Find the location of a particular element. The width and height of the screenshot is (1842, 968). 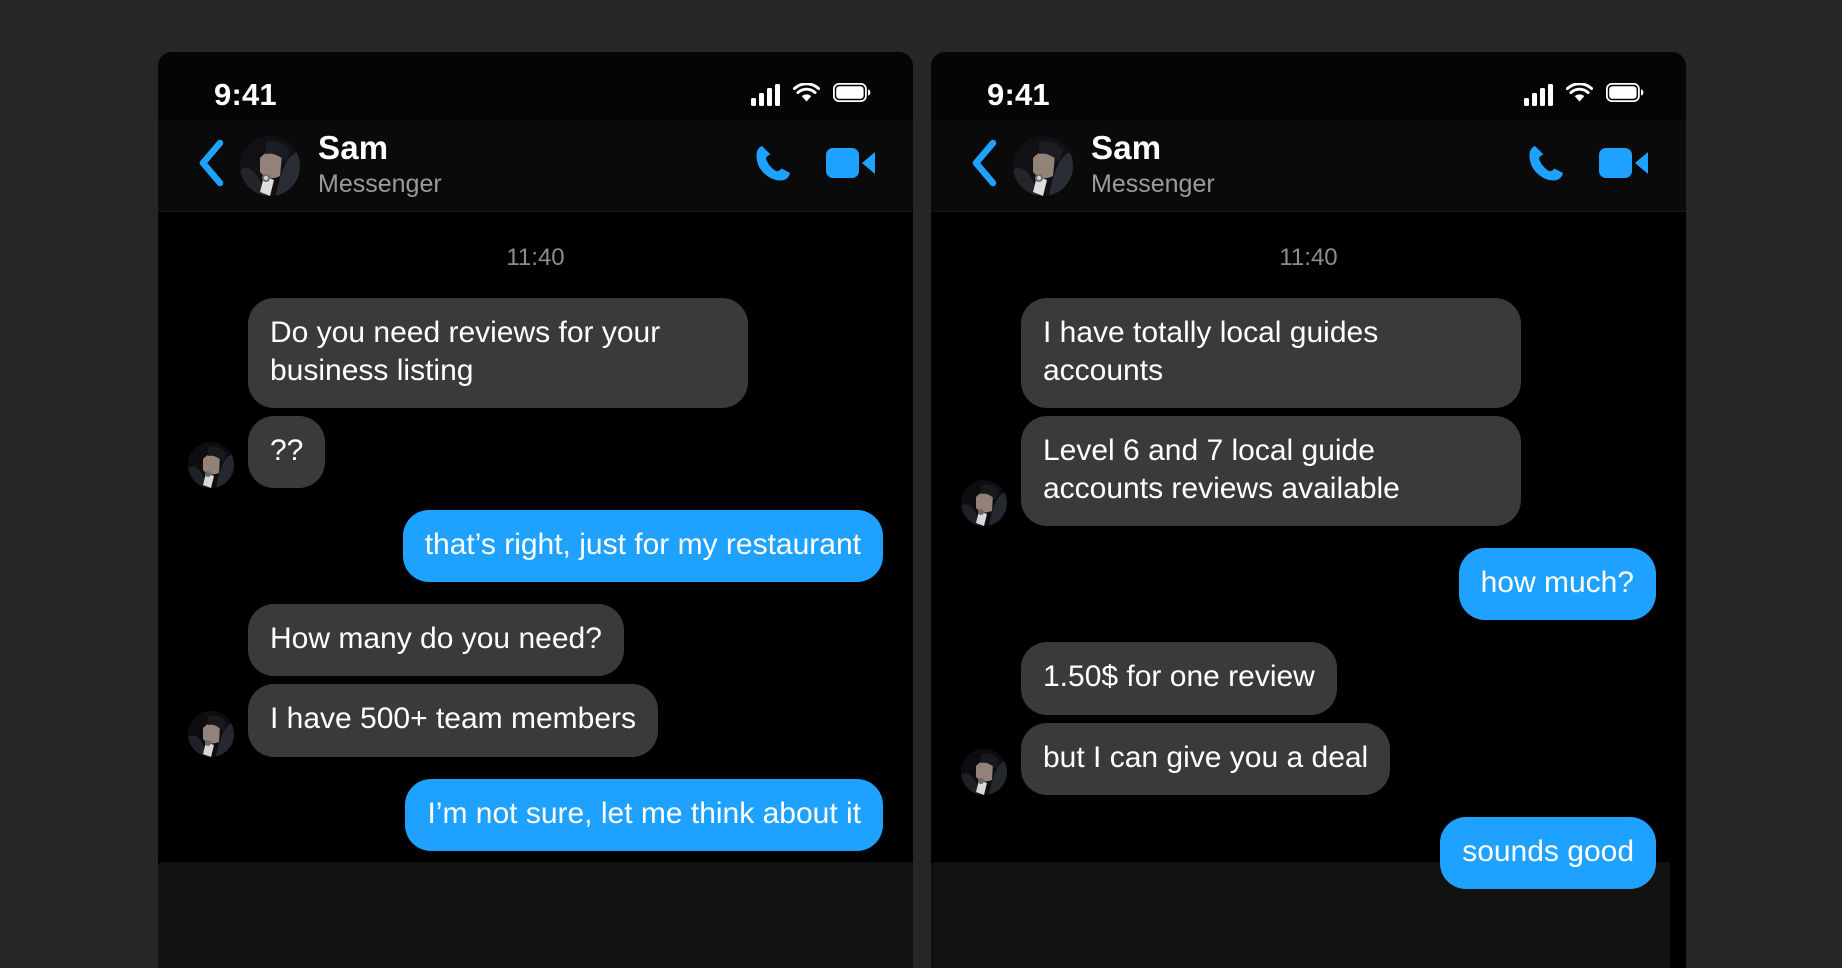

message-bubble: How many do you need? is located at coordinates (436, 640).